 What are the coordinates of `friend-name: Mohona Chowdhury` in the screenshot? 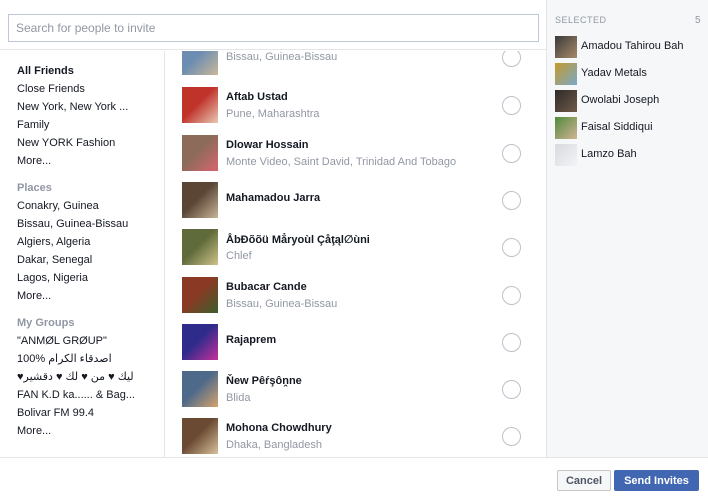 It's located at (279, 428).